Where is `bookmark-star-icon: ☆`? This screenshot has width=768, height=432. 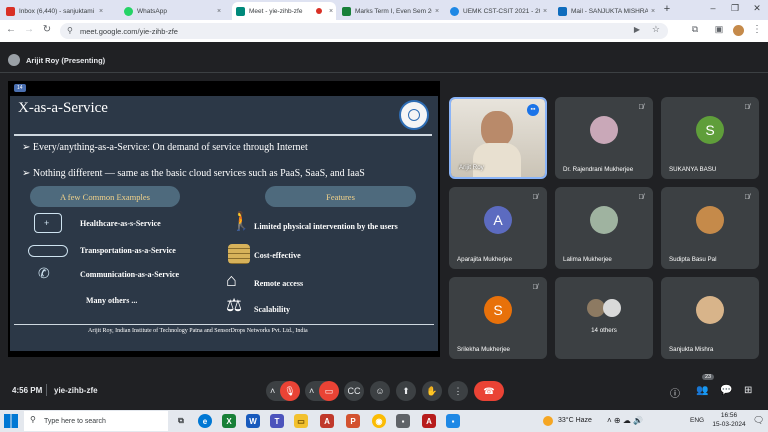
bookmark-star-icon: ☆ is located at coordinates (656, 29).